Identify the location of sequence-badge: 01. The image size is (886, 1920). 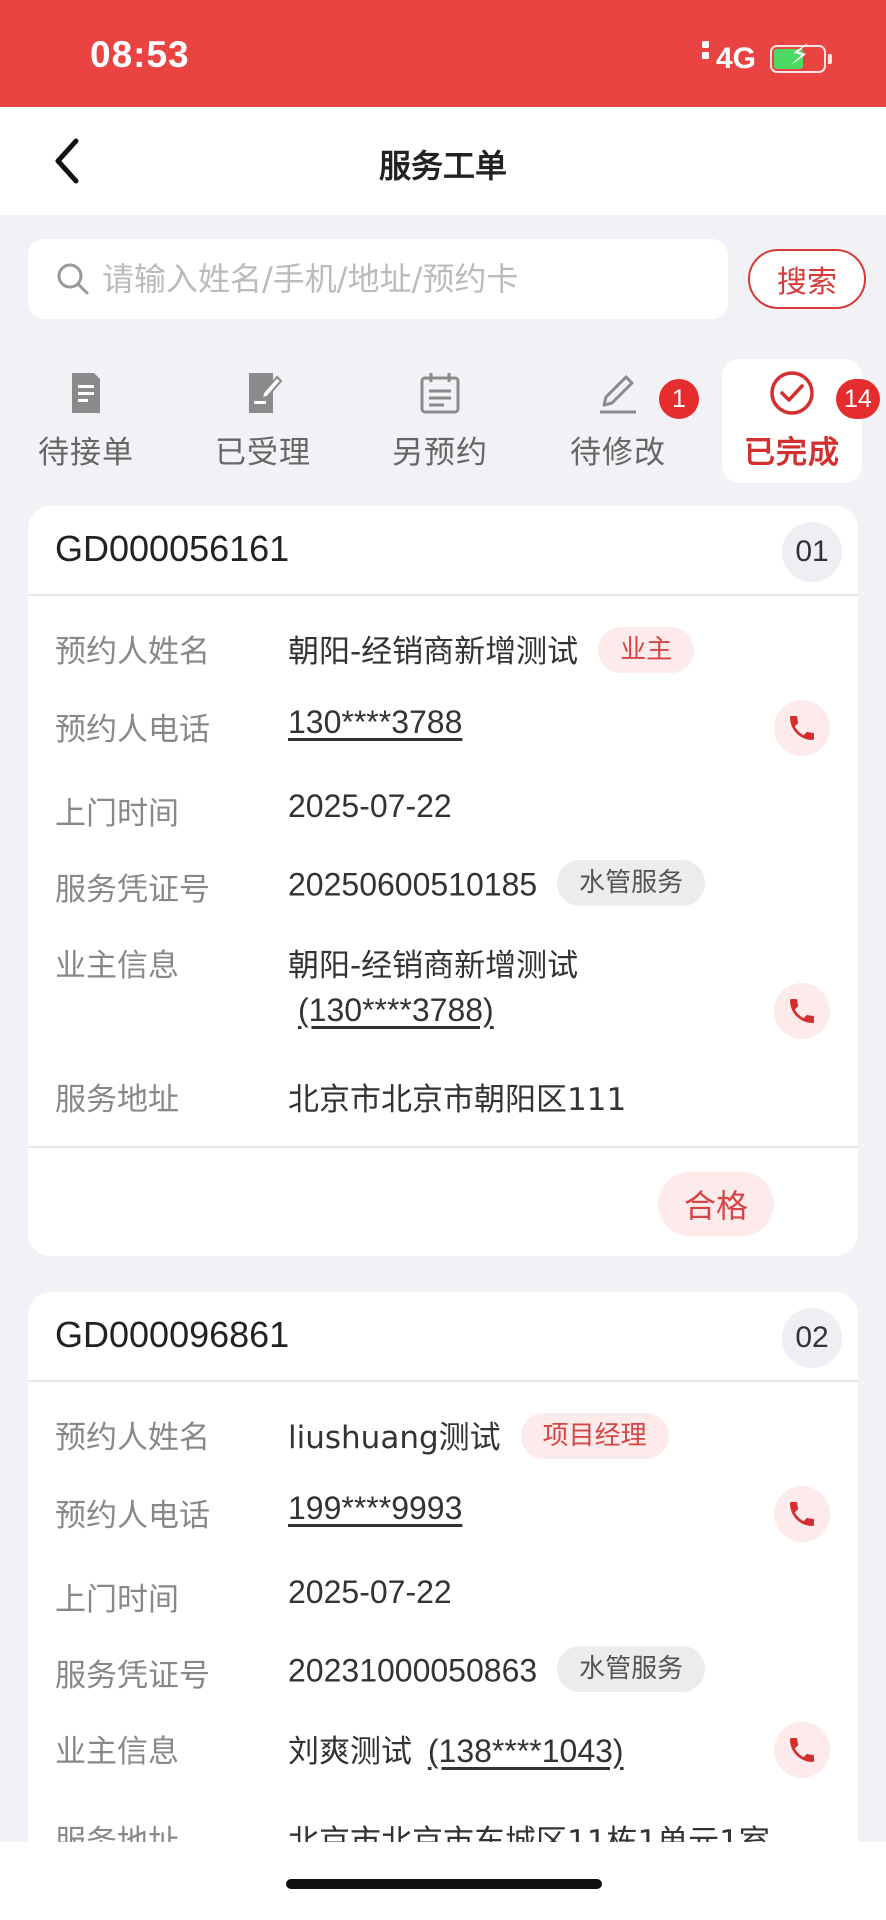
(812, 552).